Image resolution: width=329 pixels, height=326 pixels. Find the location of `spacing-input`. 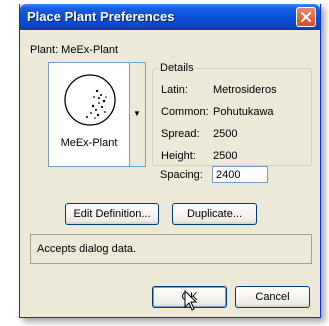

spacing-input is located at coordinates (240, 174).